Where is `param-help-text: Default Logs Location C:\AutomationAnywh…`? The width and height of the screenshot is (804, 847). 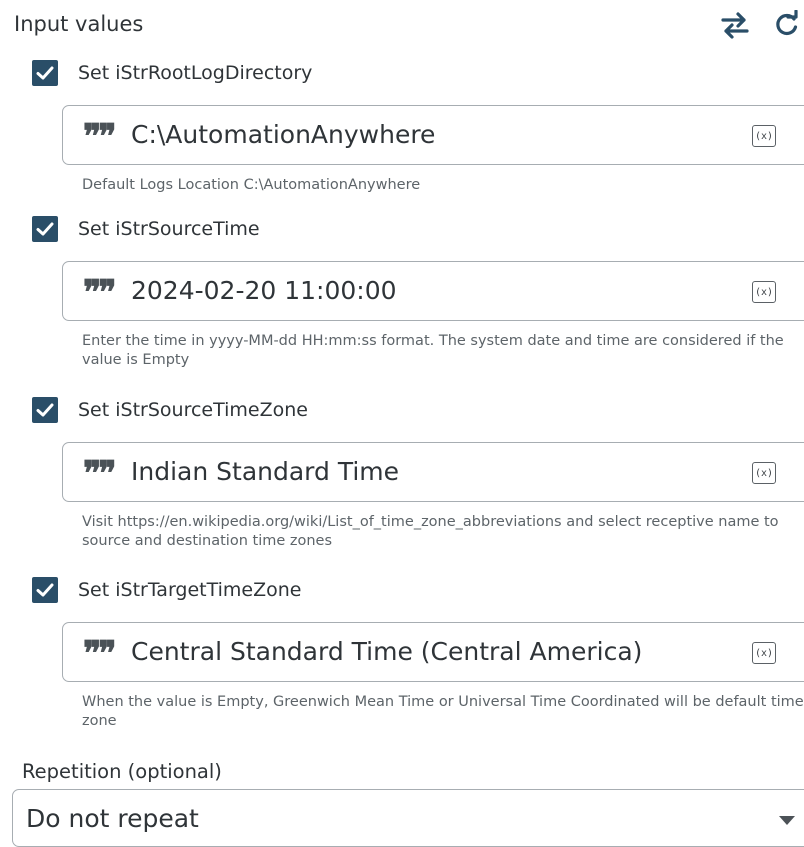 param-help-text: Default Logs Location C:\AutomationAnywh… is located at coordinates (251, 185).